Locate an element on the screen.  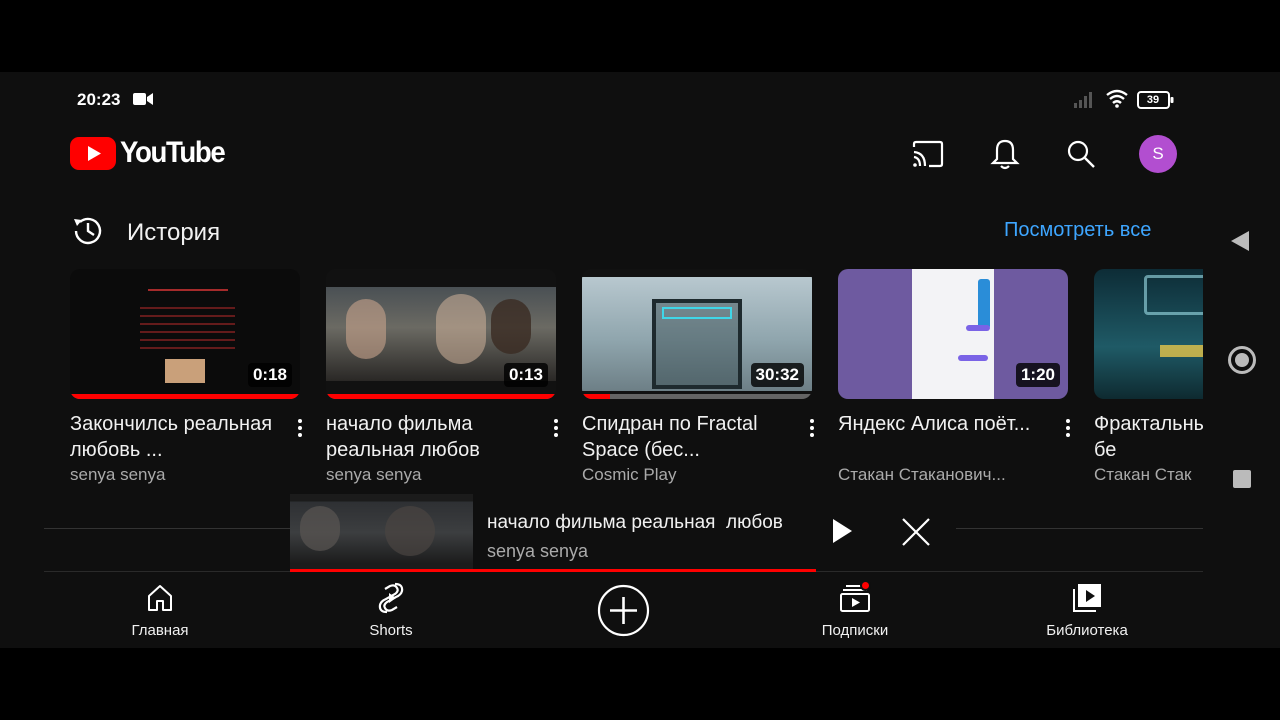
cast-button is located at coordinates (928, 154).